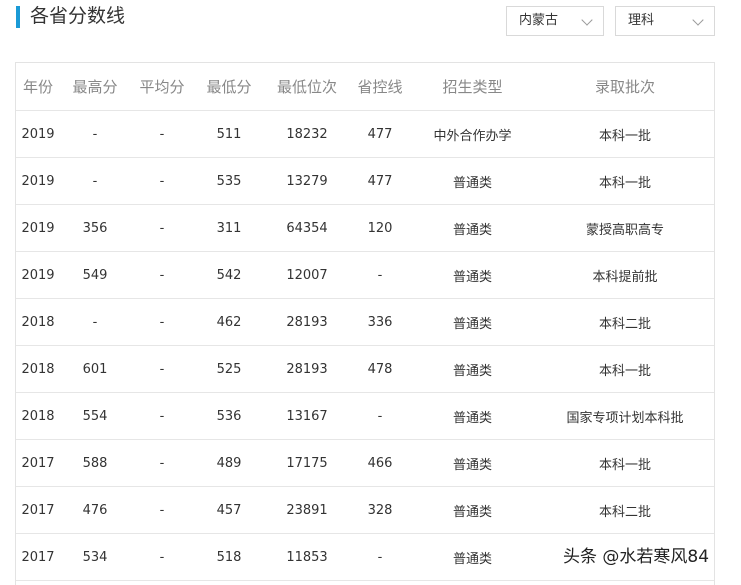 The image size is (741, 585). I want to click on cell-max-score: 356, so click(95, 228).